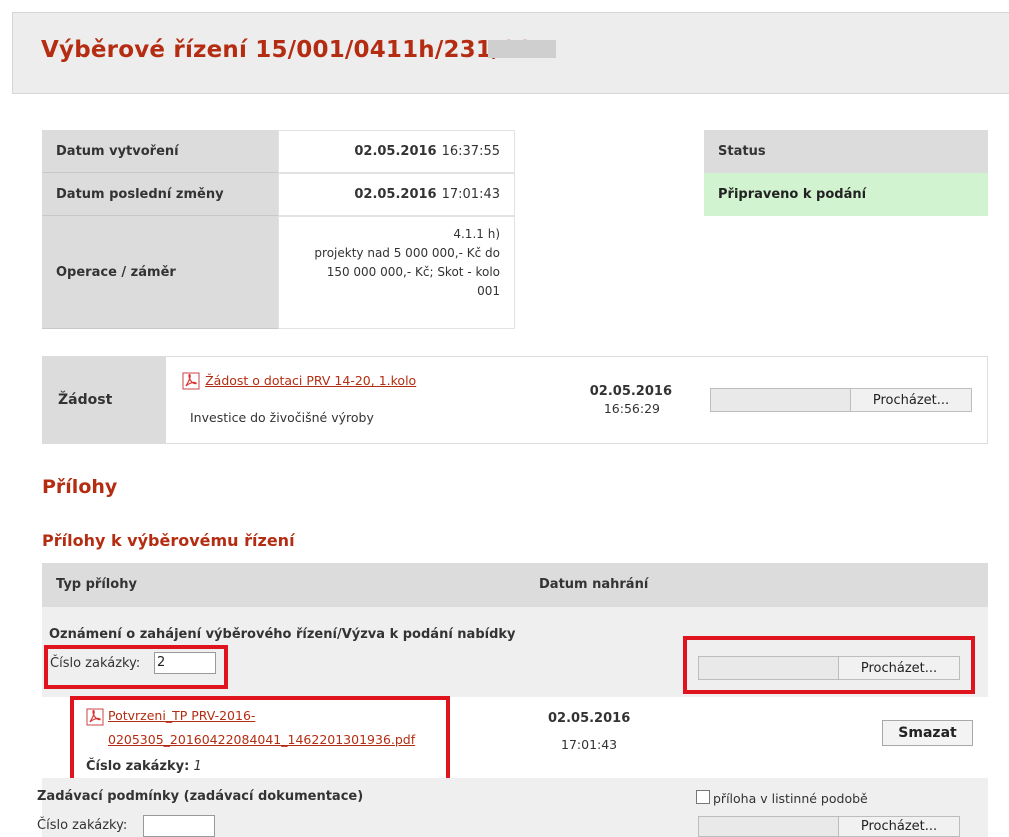  What do you see at coordinates (594, 584) in the screenshot?
I see `col-date: Datum nahrání` at bounding box center [594, 584].